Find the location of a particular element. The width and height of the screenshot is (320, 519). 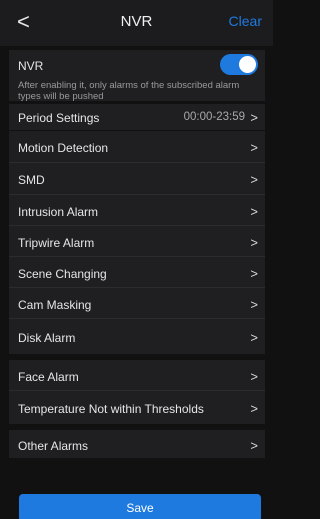

nav-header: < NVR Clear is located at coordinates (136, 23).